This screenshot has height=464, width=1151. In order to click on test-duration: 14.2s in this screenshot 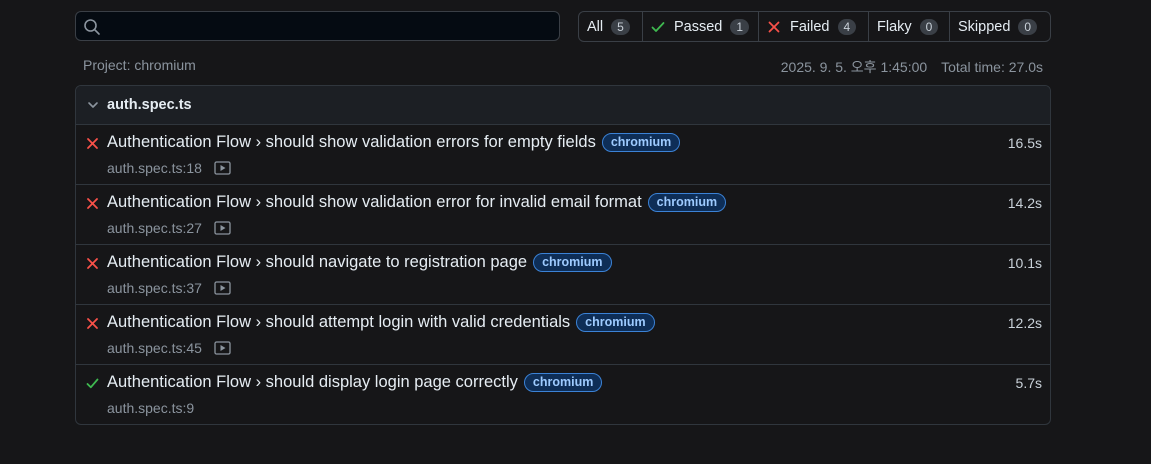, I will do `click(1024, 203)`.